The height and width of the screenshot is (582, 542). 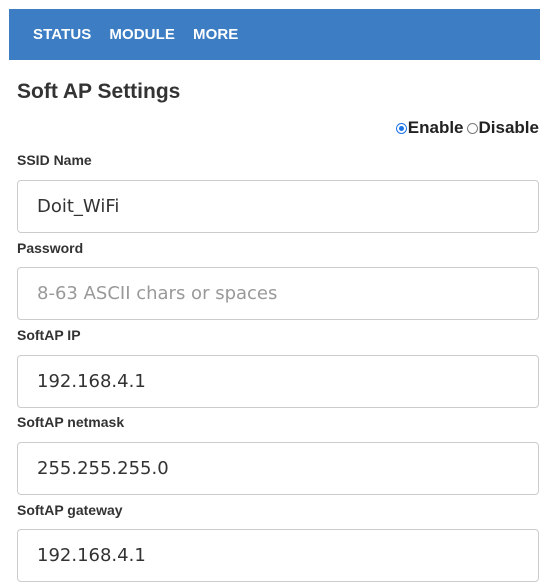 What do you see at coordinates (50, 248) in the screenshot?
I see `password-label: Password` at bounding box center [50, 248].